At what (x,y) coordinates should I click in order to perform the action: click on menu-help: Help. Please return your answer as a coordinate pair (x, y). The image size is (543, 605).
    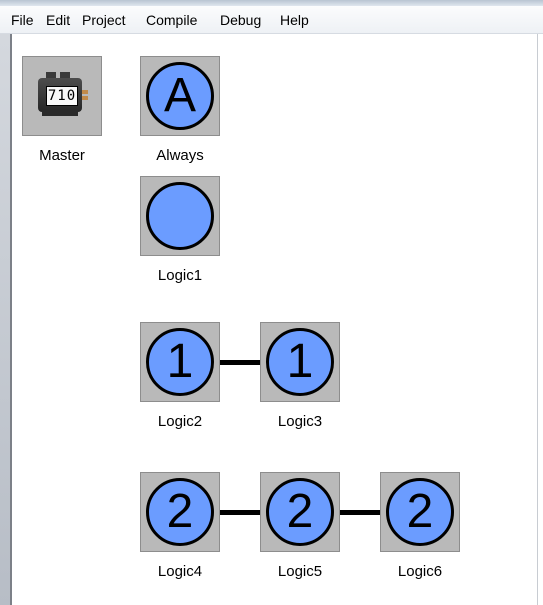
    Looking at the image, I should click on (294, 20).